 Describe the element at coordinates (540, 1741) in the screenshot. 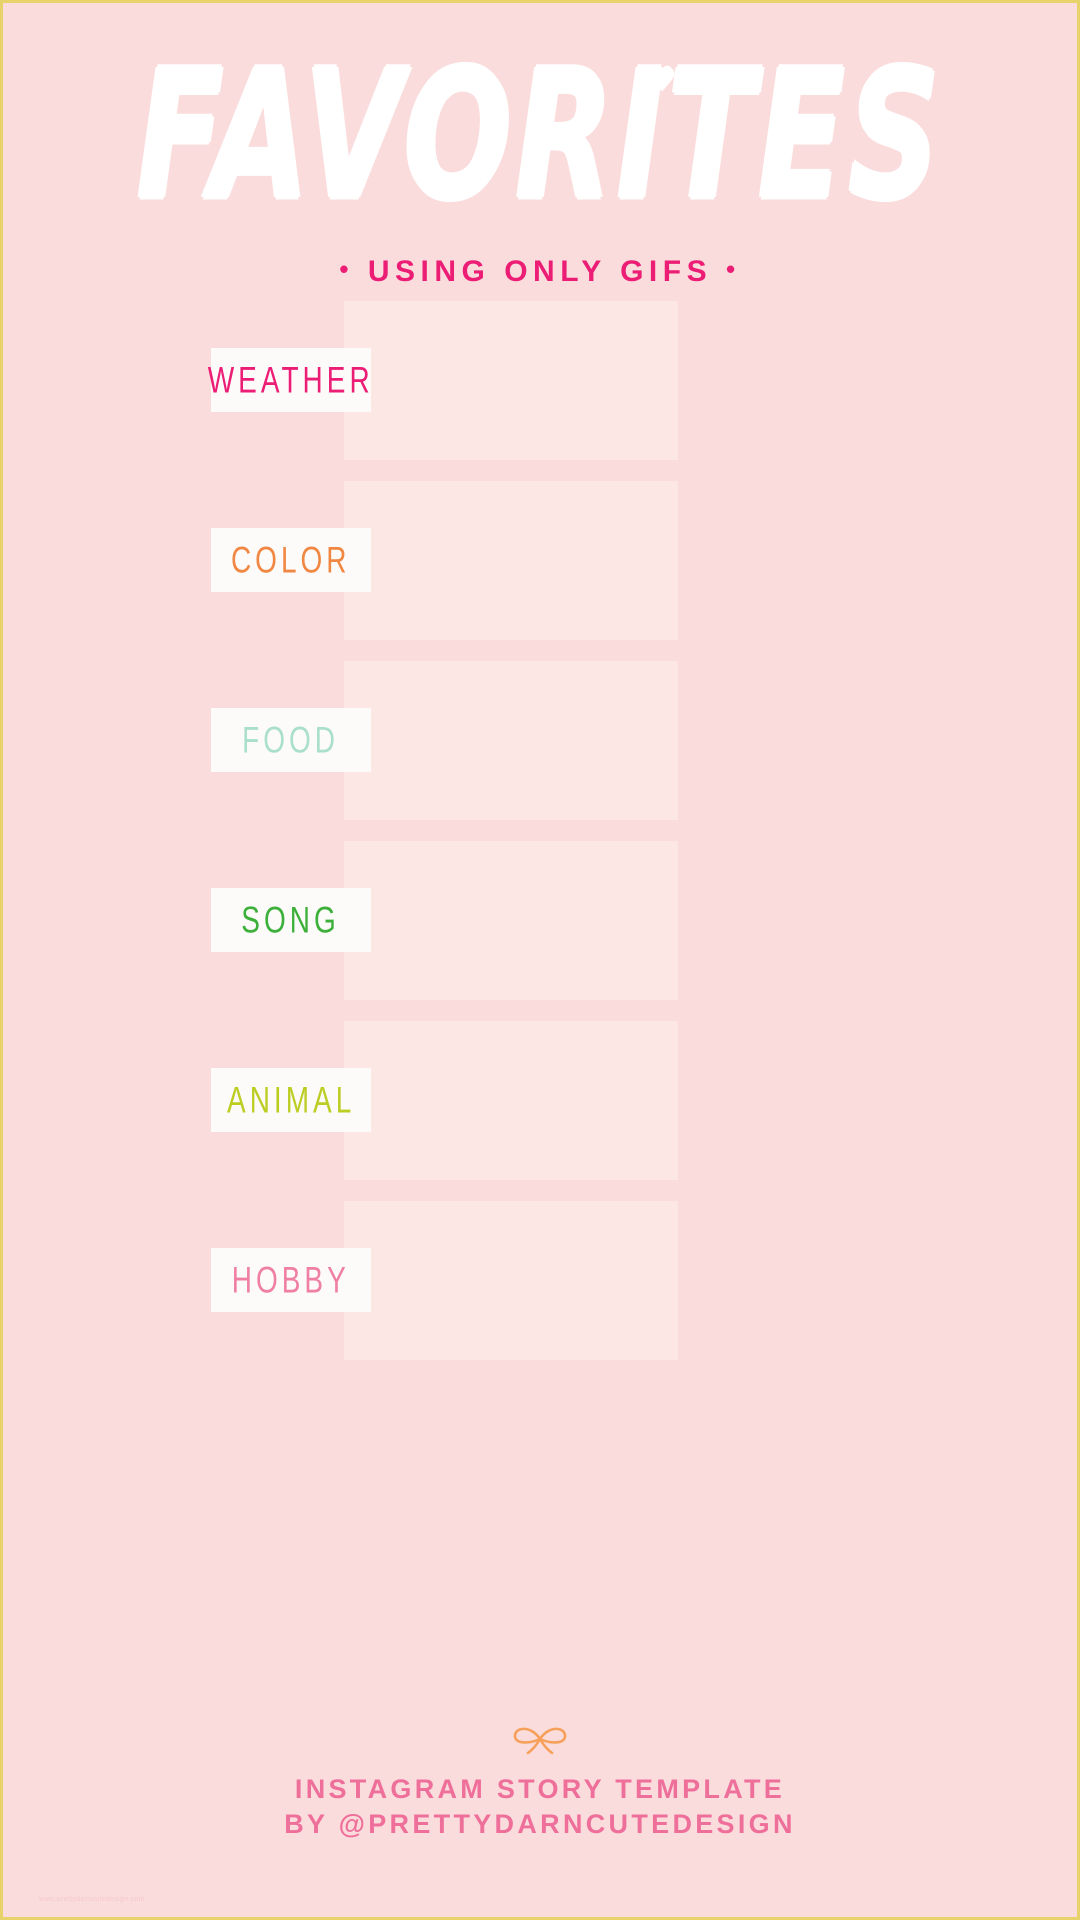

I see `bow-icon` at that location.